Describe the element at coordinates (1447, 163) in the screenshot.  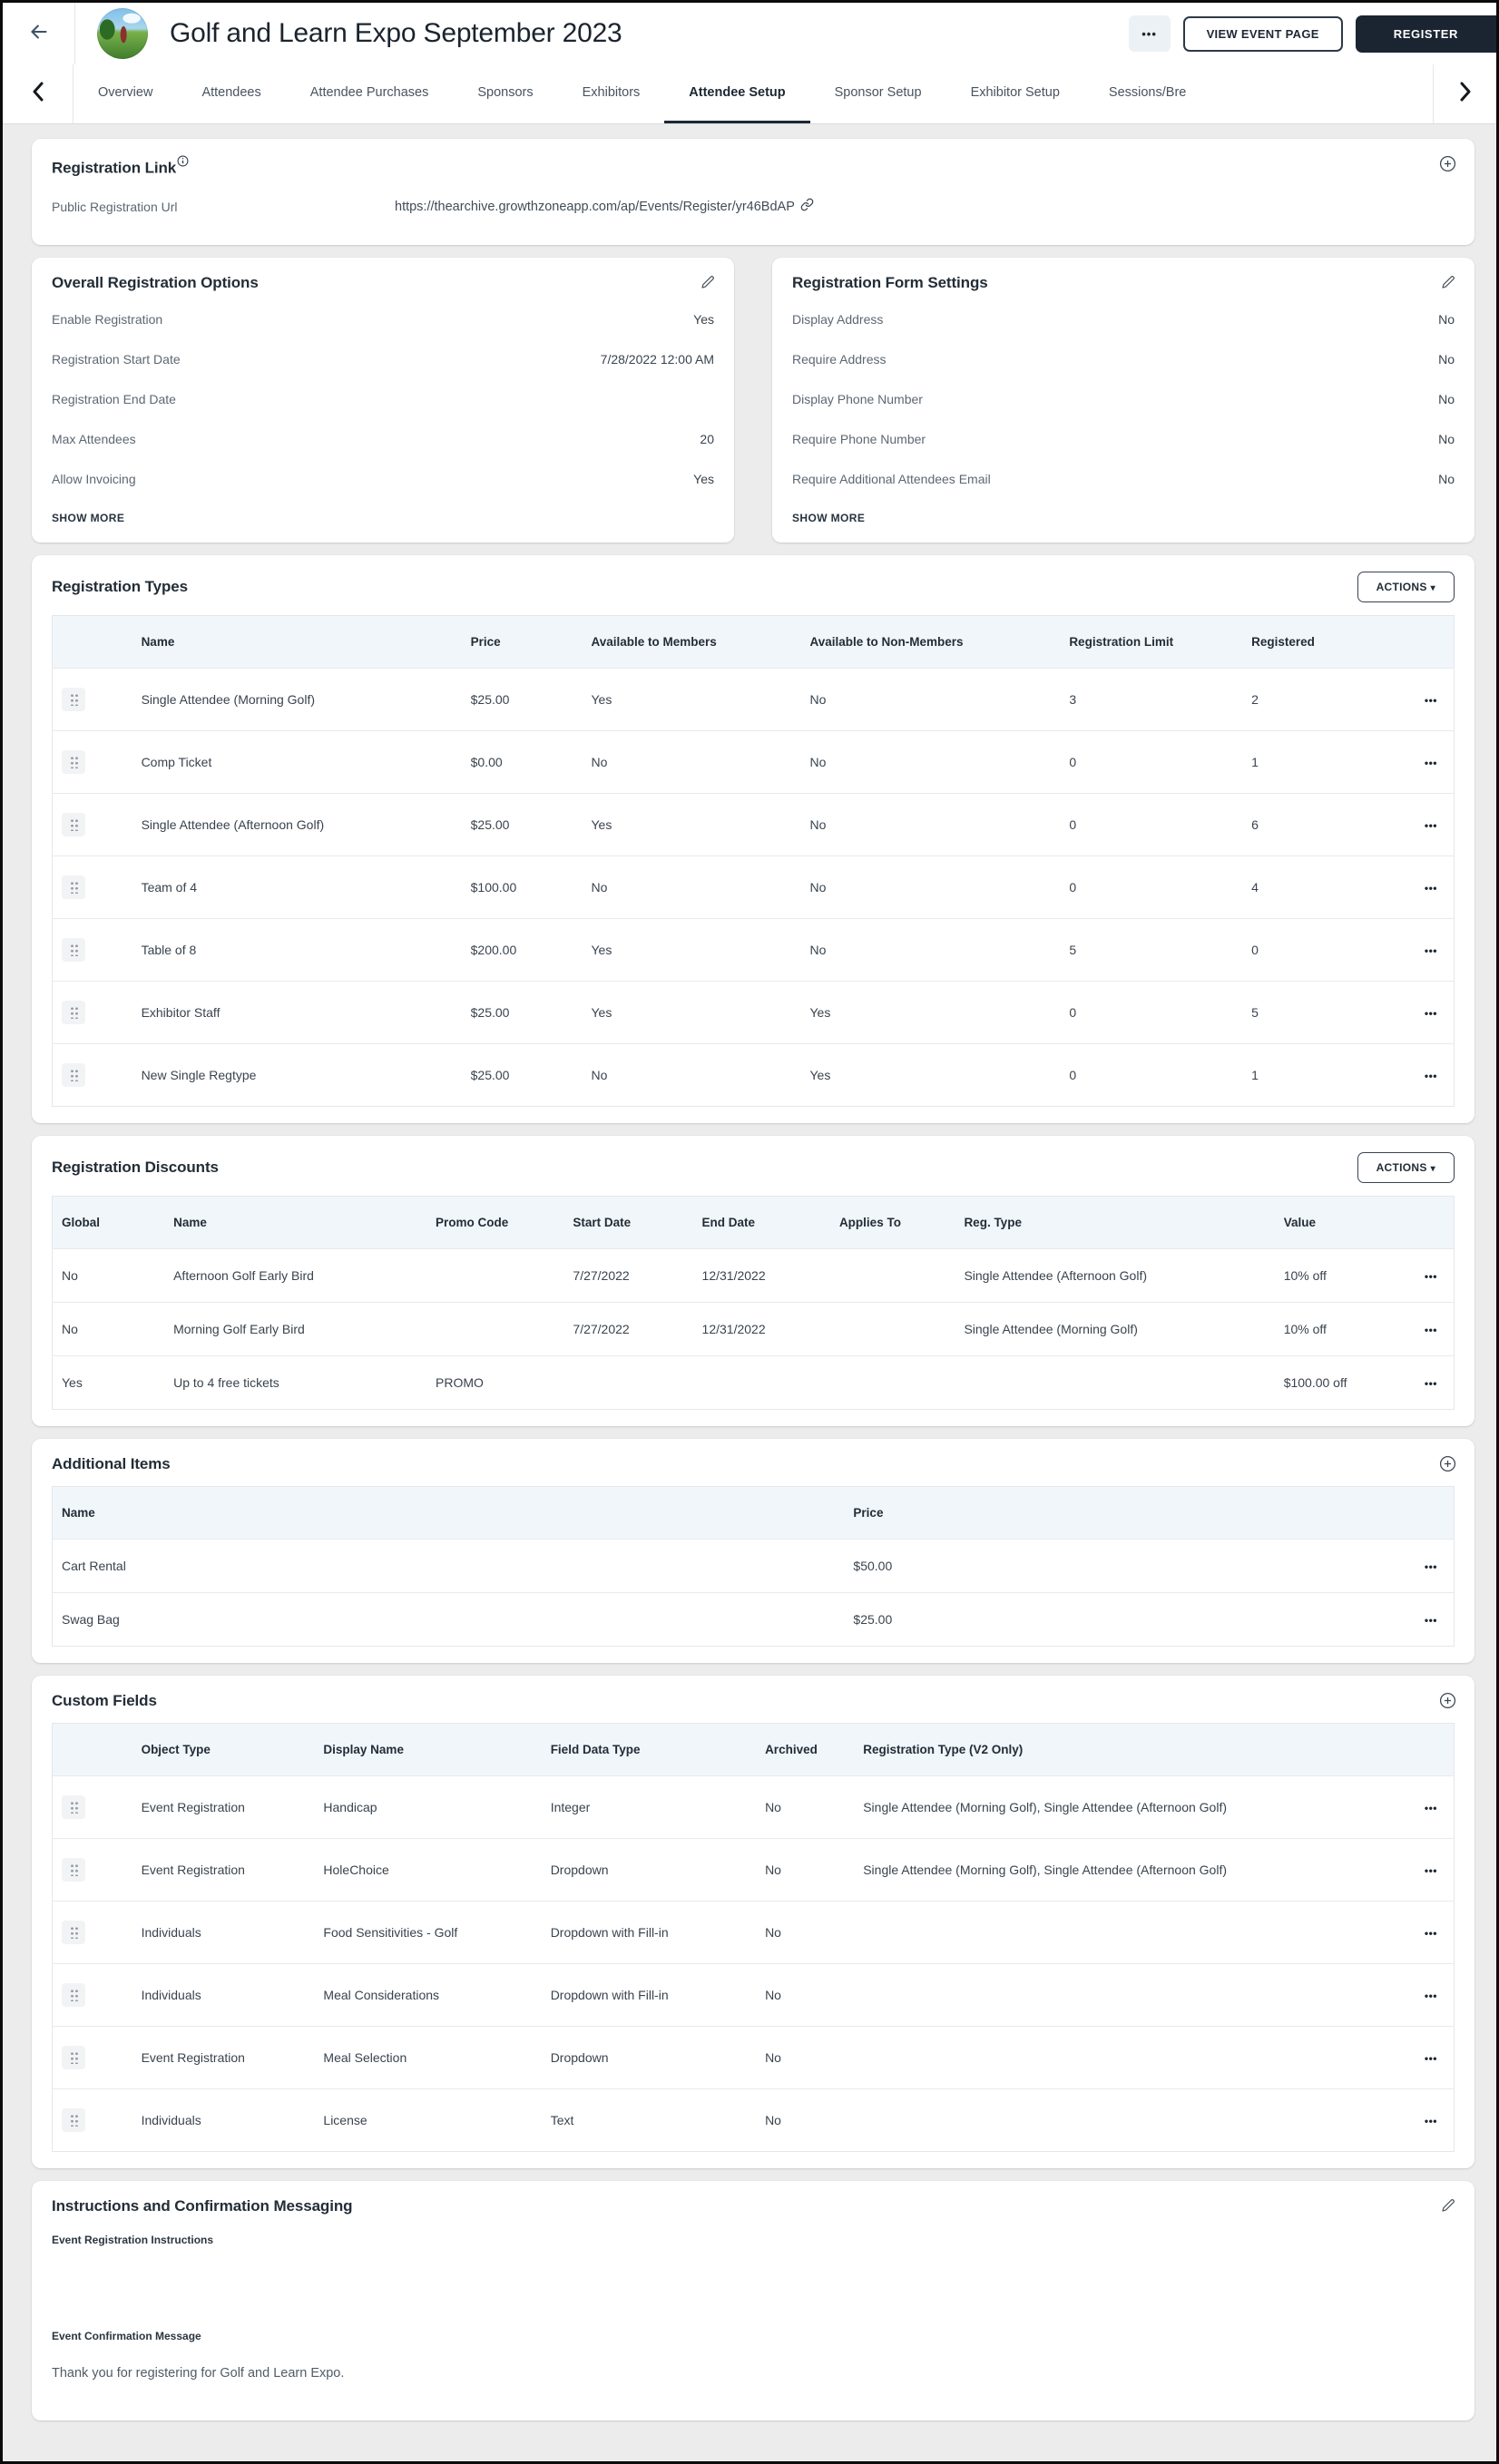
I see `add-registration-link-button` at that location.